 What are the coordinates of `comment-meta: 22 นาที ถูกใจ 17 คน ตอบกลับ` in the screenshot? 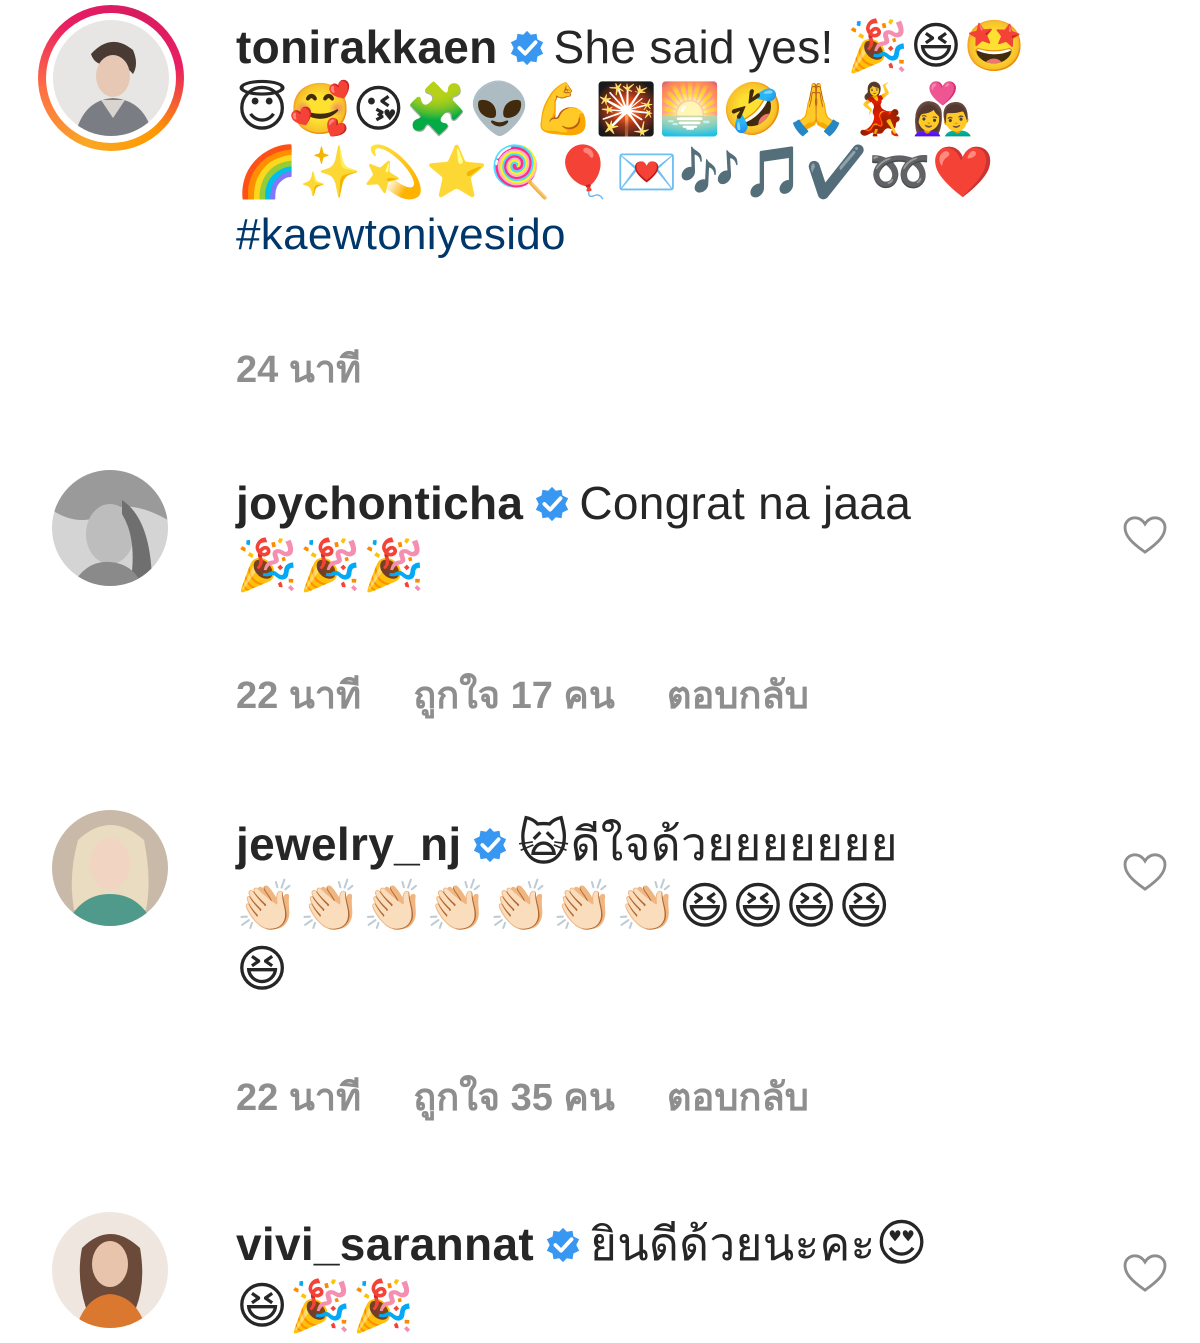 It's located at (548, 694).